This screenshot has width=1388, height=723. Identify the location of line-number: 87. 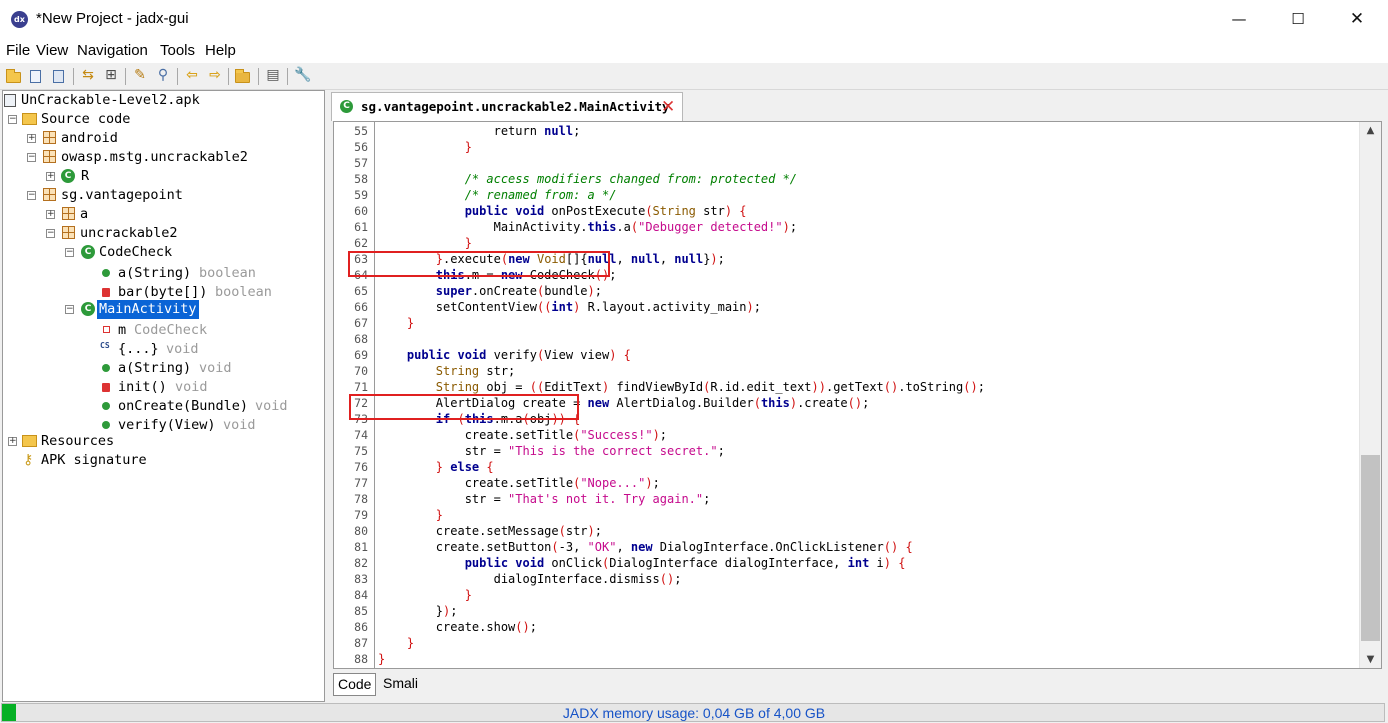
(361, 643).